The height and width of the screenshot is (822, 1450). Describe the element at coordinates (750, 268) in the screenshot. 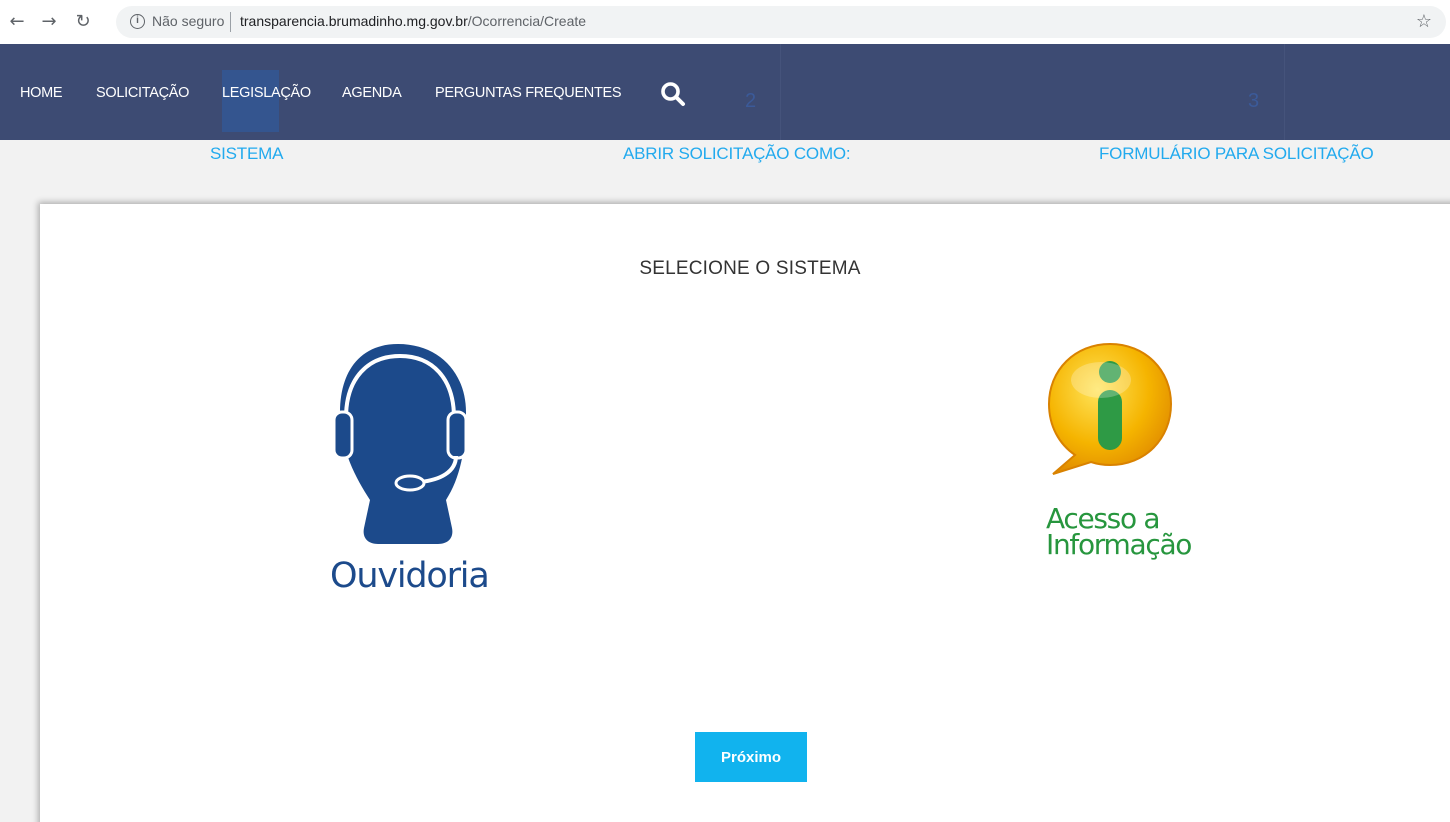

I see `page-title: SELECIONE O SISTEMA` at that location.